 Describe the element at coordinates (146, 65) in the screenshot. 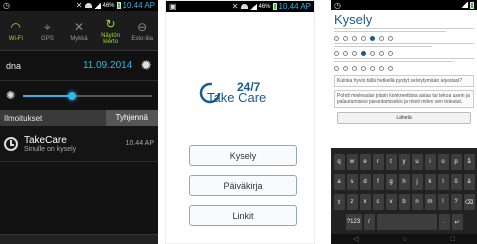

I see `settings-gear-icon: ✹` at that location.